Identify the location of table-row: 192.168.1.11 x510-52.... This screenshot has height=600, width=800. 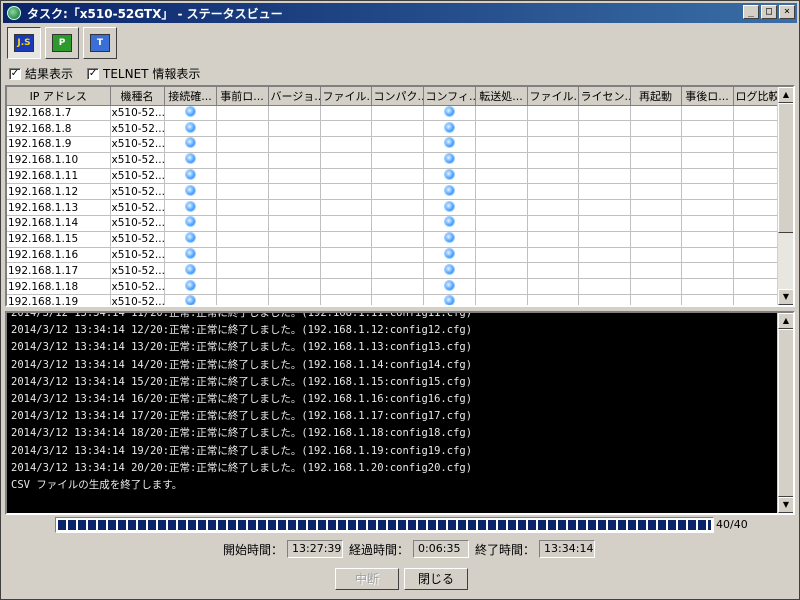
(394, 176).